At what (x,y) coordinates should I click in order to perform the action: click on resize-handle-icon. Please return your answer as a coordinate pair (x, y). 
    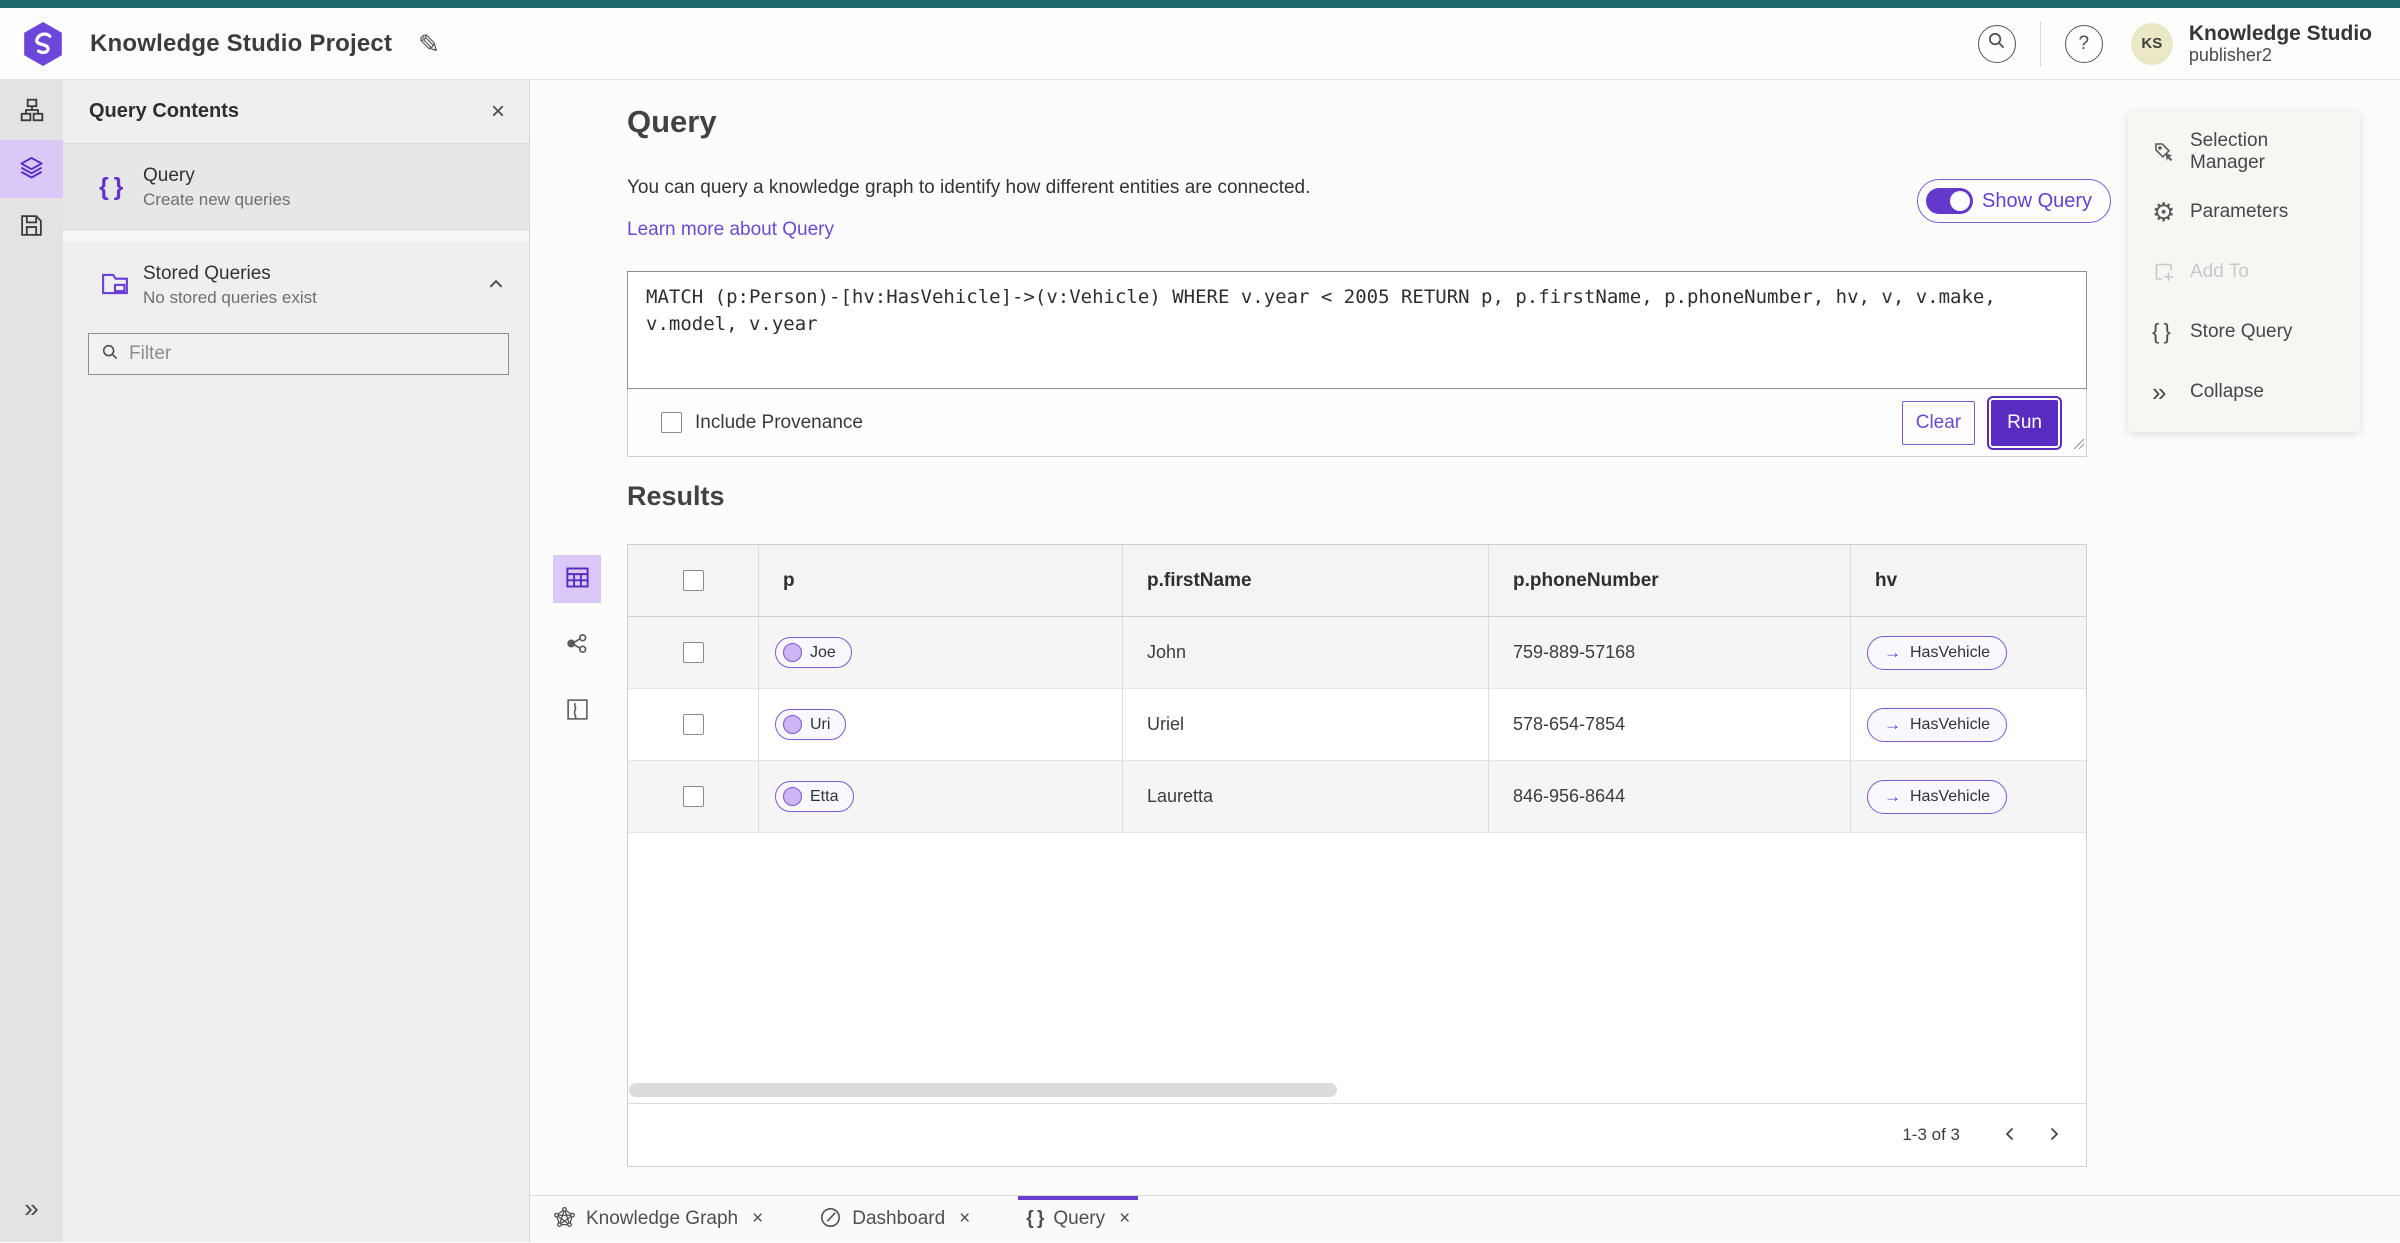
    Looking at the image, I should click on (2079, 446).